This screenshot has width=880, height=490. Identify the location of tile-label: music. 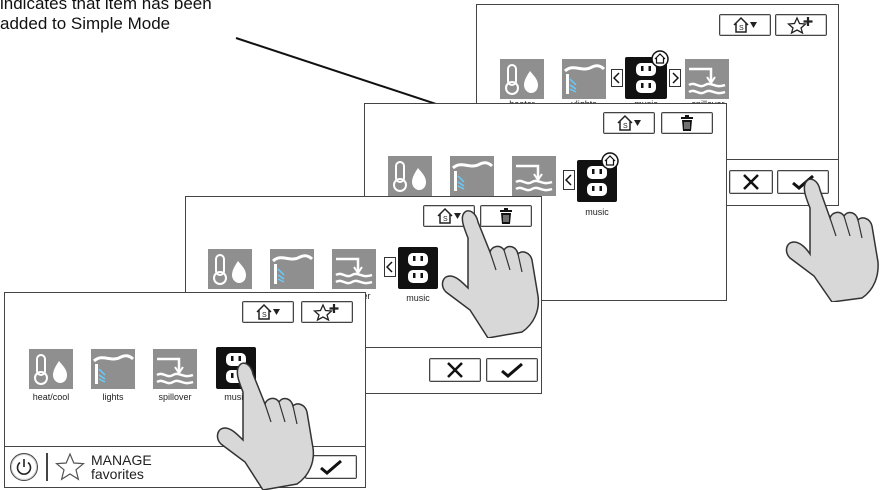
(597, 212).